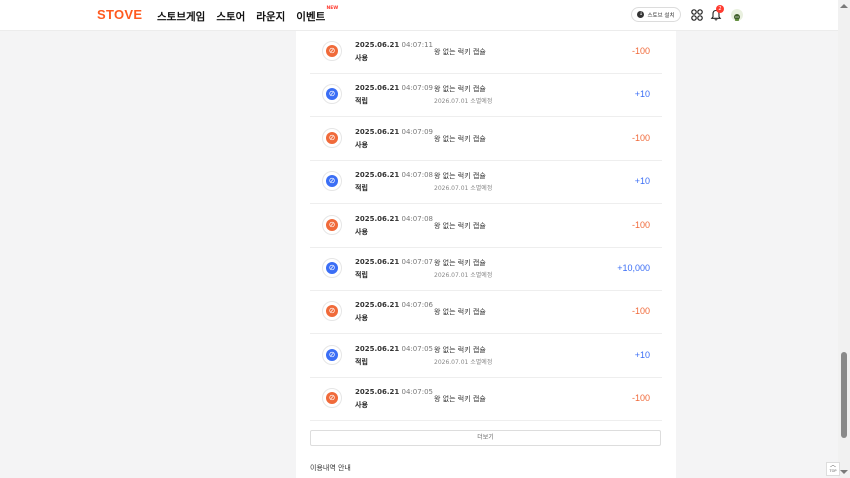  I want to click on download-icon: ↓, so click(641, 14).